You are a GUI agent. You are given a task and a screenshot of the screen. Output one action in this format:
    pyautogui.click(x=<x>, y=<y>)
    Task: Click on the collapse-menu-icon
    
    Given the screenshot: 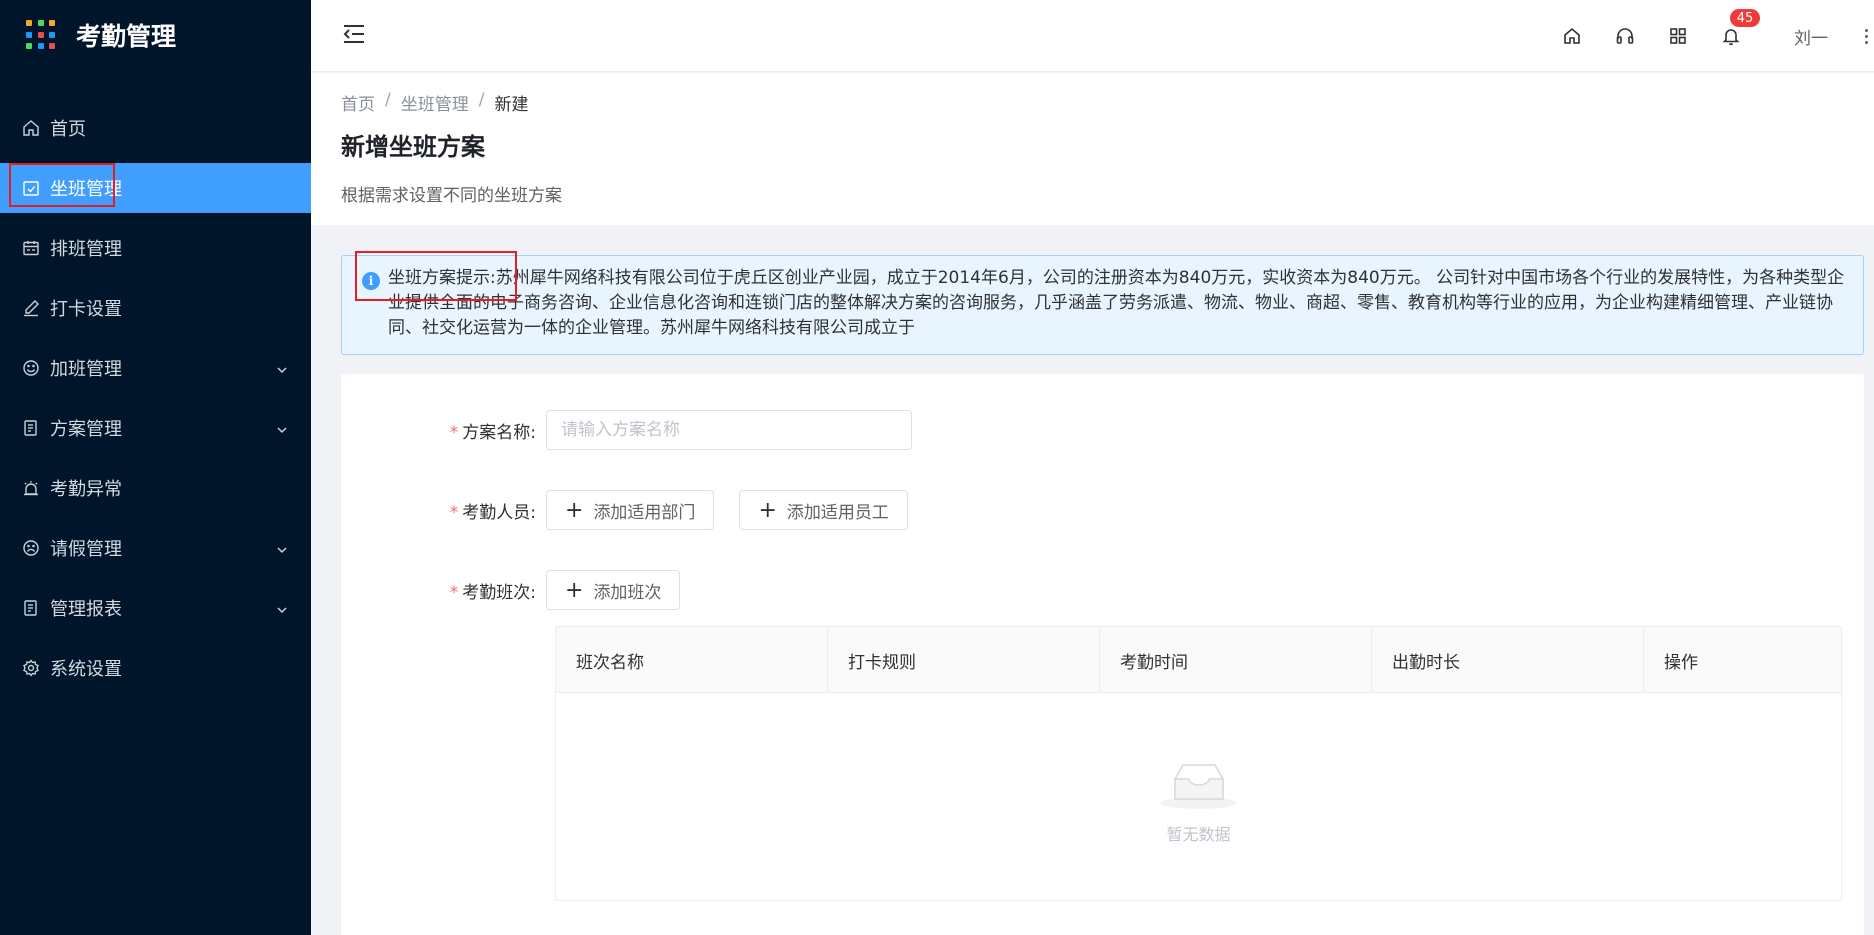 What is the action you would take?
    pyautogui.click(x=354, y=34)
    